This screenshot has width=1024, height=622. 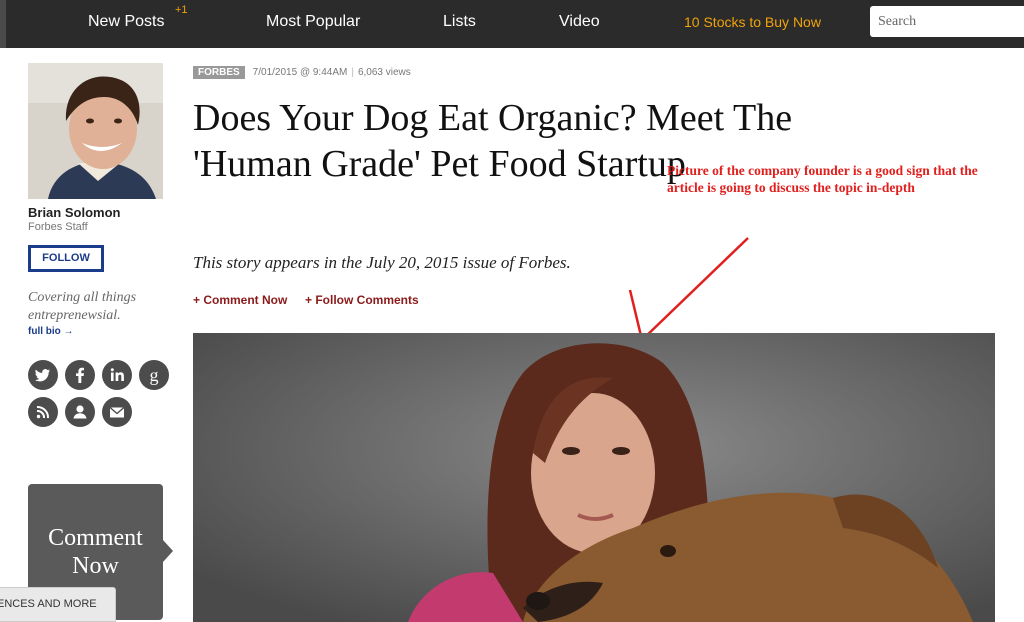 I want to click on nav-stocks-promo: 10 Stocks to Buy Now, so click(x=752, y=22).